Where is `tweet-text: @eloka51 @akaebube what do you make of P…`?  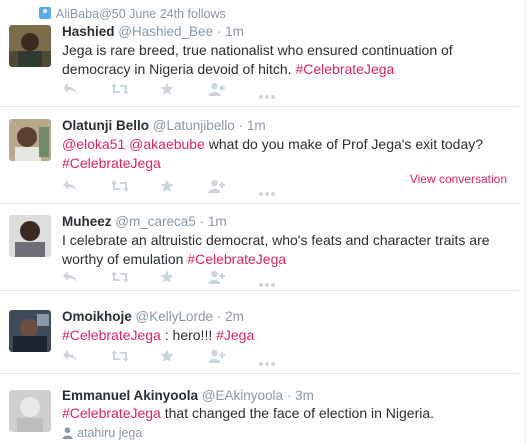 tweet-text: @eloka51 @akaebube what do you make of P… is located at coordinates (288, 154).